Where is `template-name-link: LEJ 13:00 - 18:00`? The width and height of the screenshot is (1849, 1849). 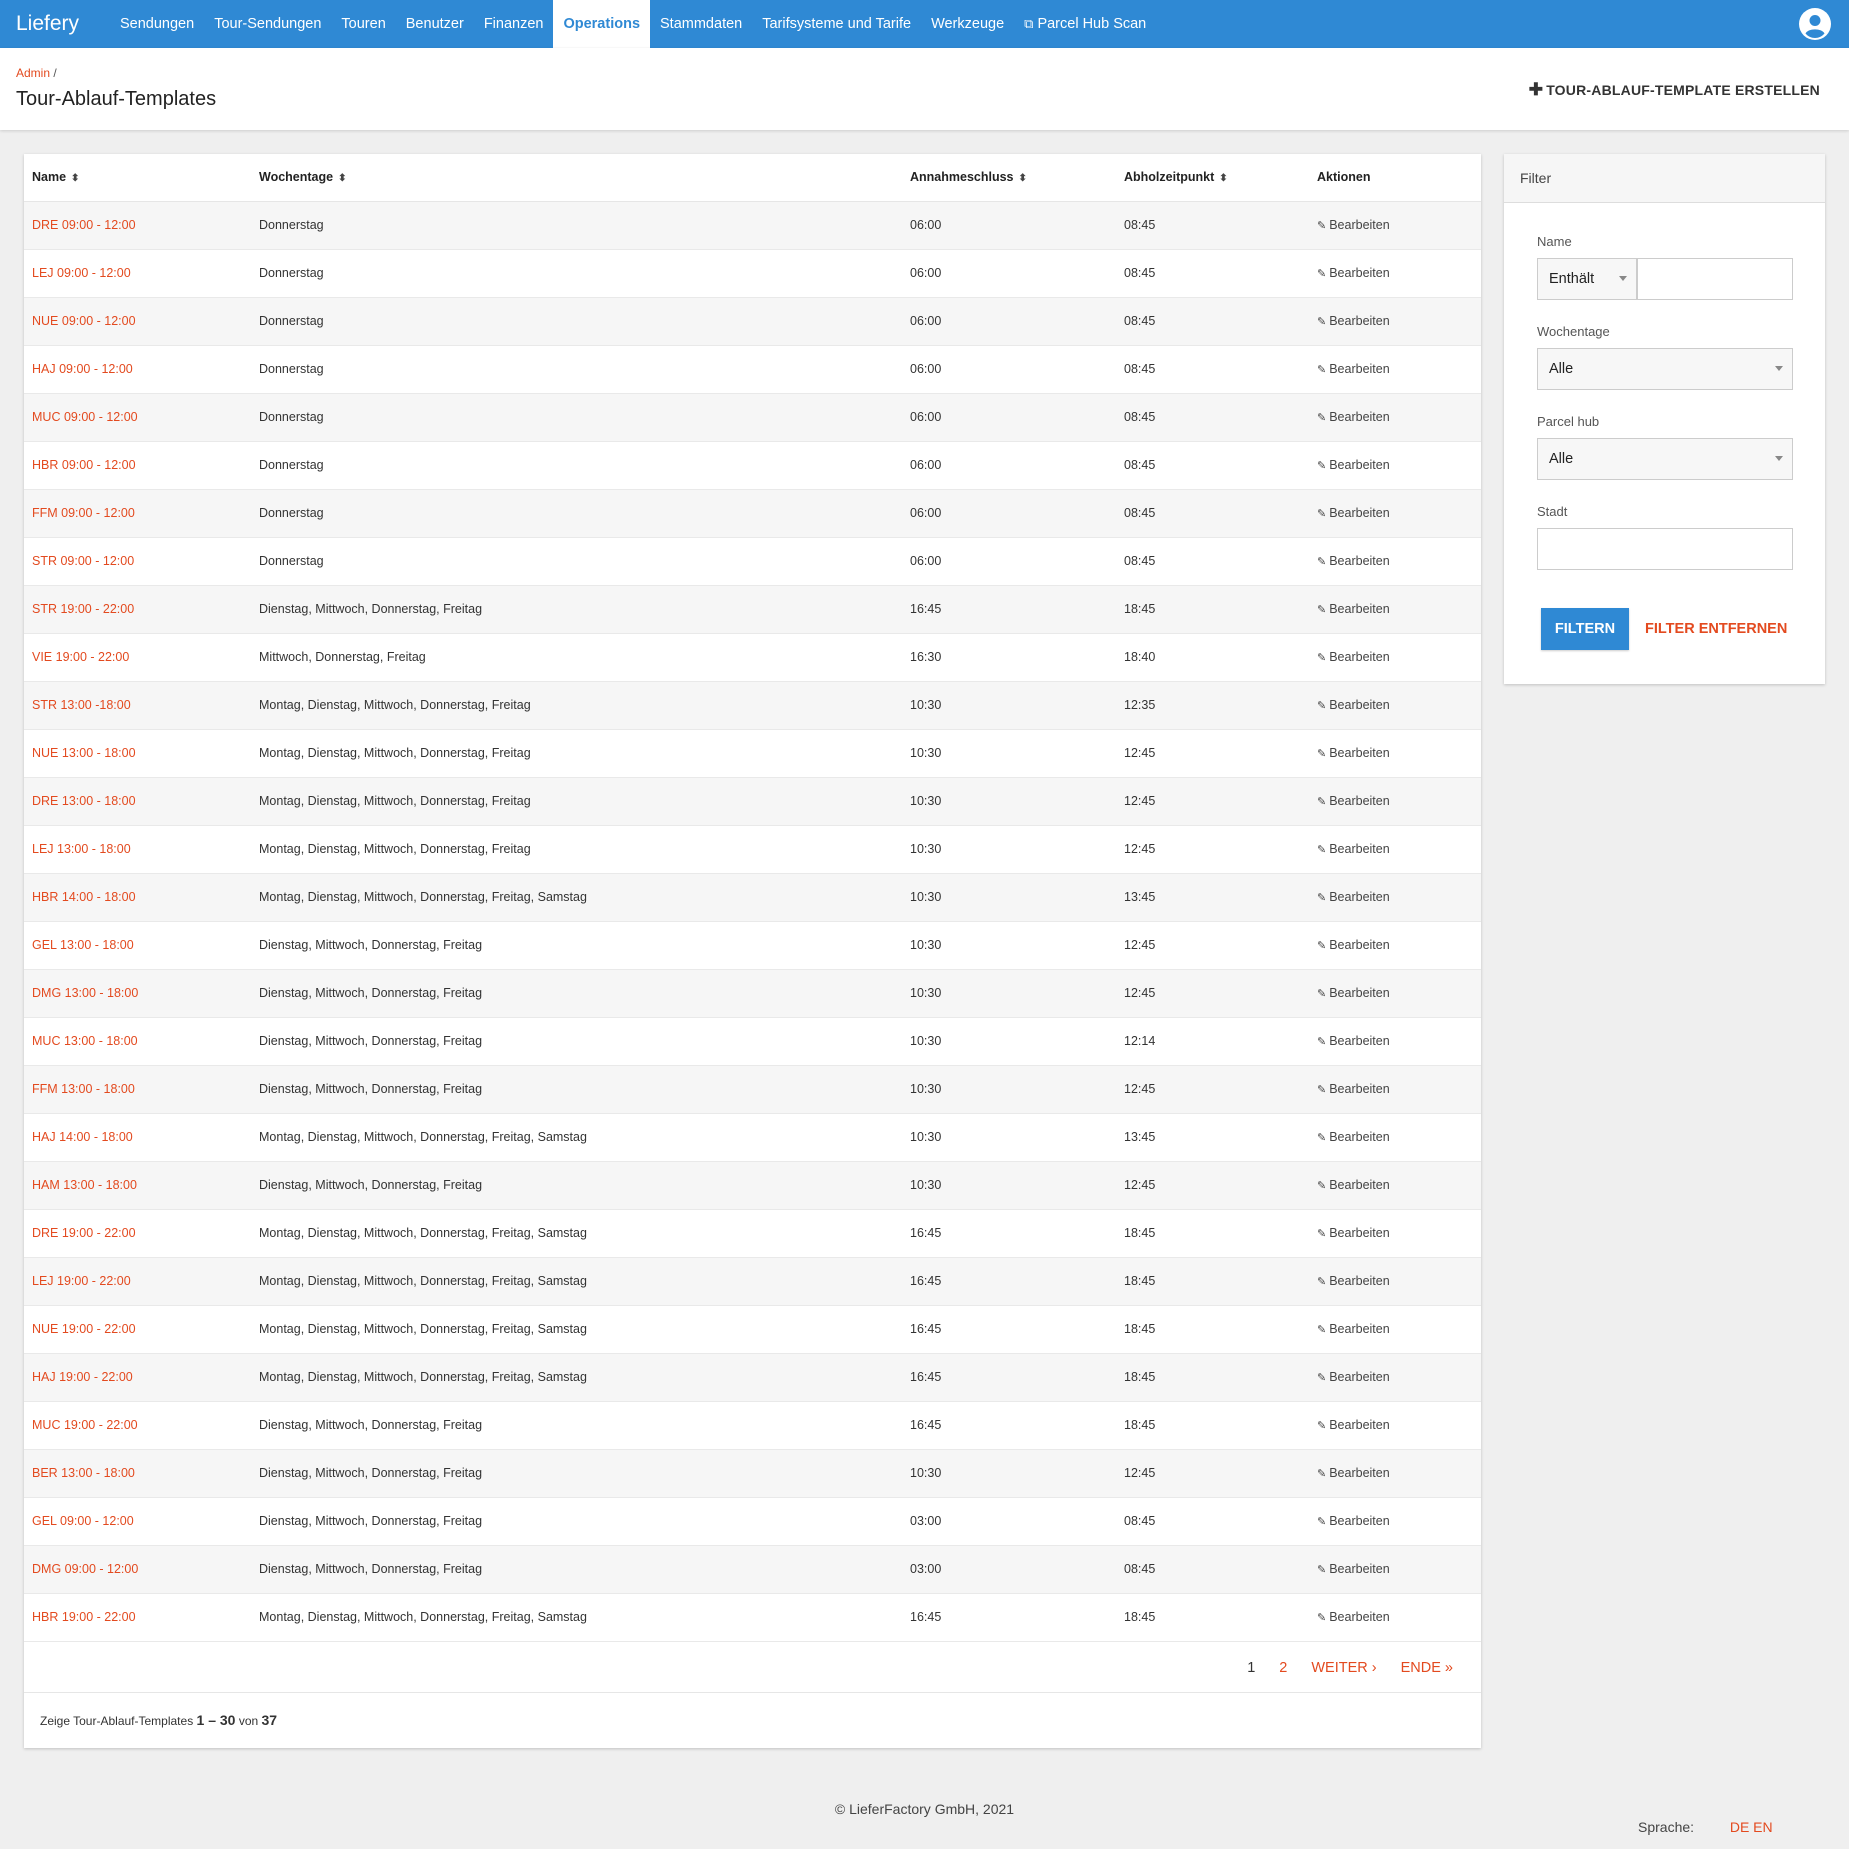 template-name-link: LEJ 13:00 - 18:00 is located at coordinates (137, 849).